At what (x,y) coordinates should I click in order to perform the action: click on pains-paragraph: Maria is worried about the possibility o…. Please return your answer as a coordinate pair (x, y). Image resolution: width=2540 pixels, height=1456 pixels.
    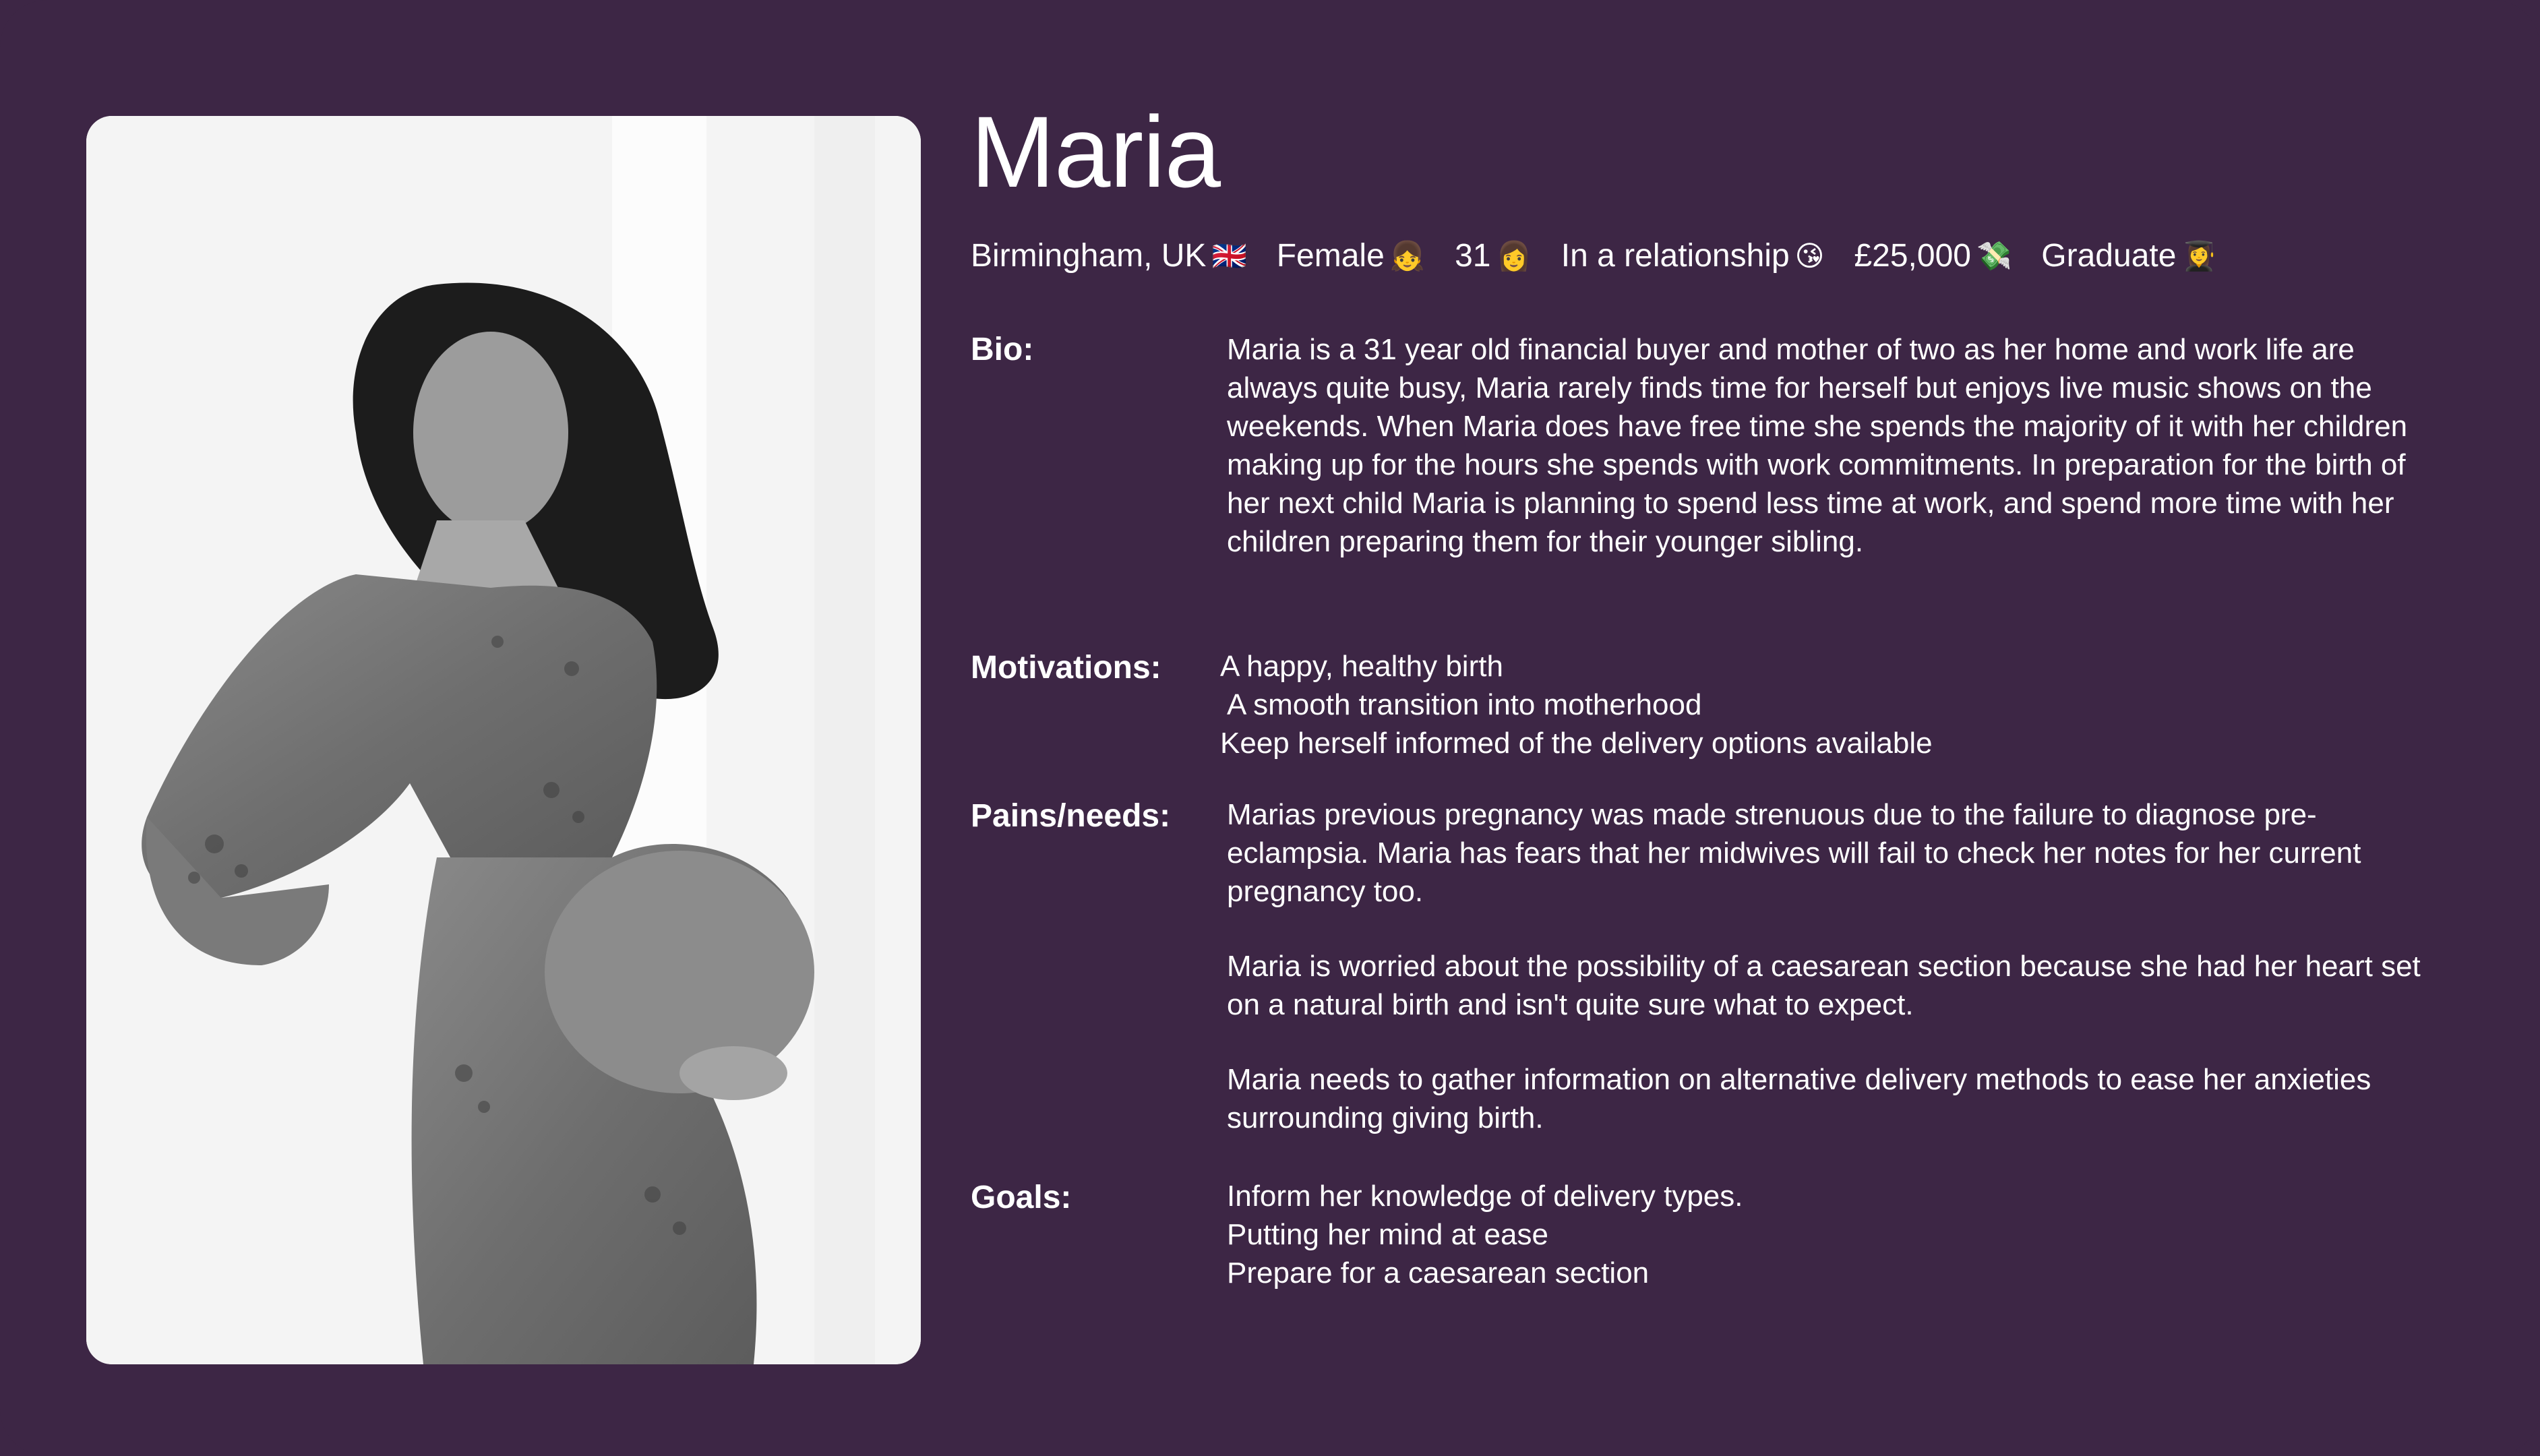
    Looking at the image, I should click on (1824, 986).